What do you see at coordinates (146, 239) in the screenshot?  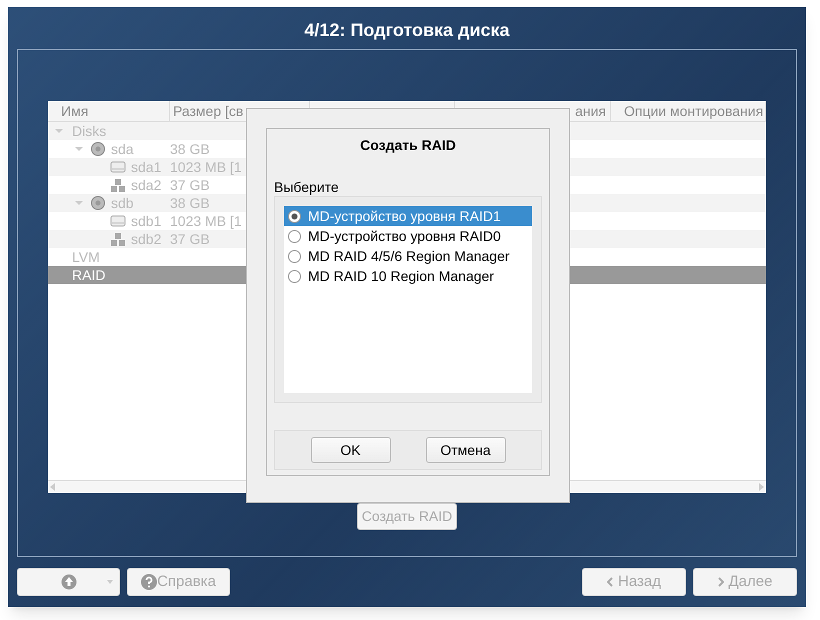 I see `row-name: sdb2` at bounding box center [146, 239].